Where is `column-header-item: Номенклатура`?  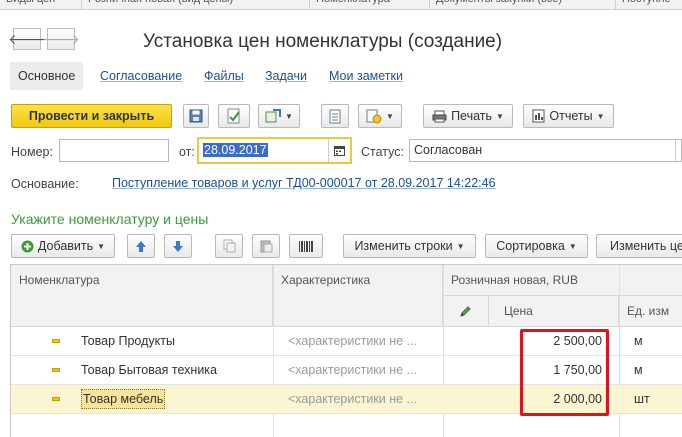
column-header-item: Номенклатура is located at coordinates (142, 296).